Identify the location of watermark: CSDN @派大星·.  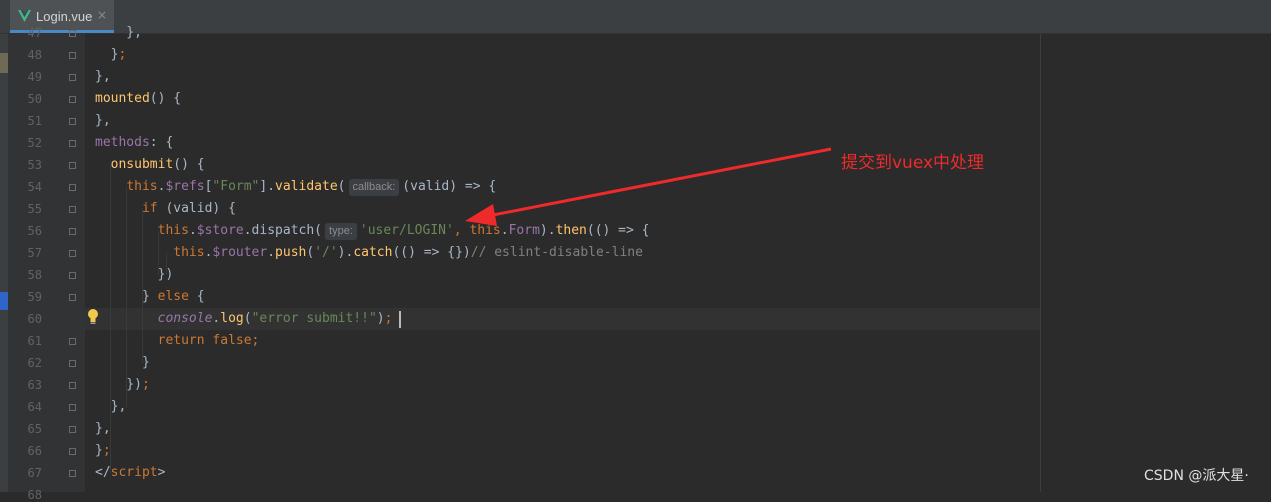
(1196, 476).